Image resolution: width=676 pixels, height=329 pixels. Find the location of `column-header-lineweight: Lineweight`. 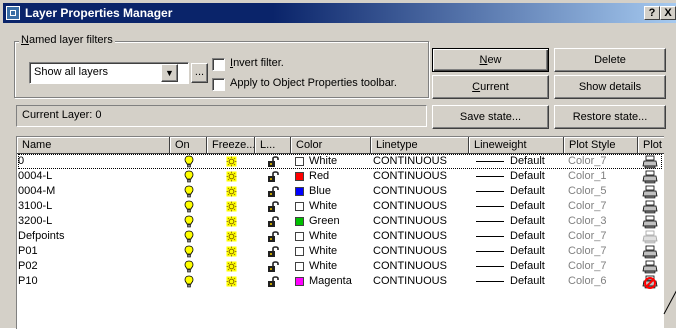

column-header-lineweight: Lineweight is located at coordinates (516, 145).